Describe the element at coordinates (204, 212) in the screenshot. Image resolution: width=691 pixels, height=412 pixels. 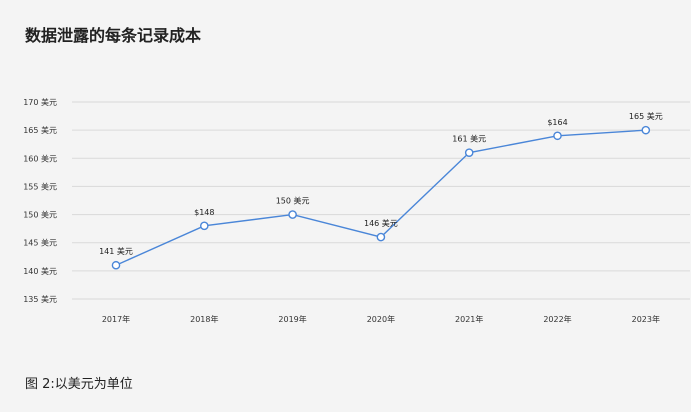
I see `data-label: $148` at that location.